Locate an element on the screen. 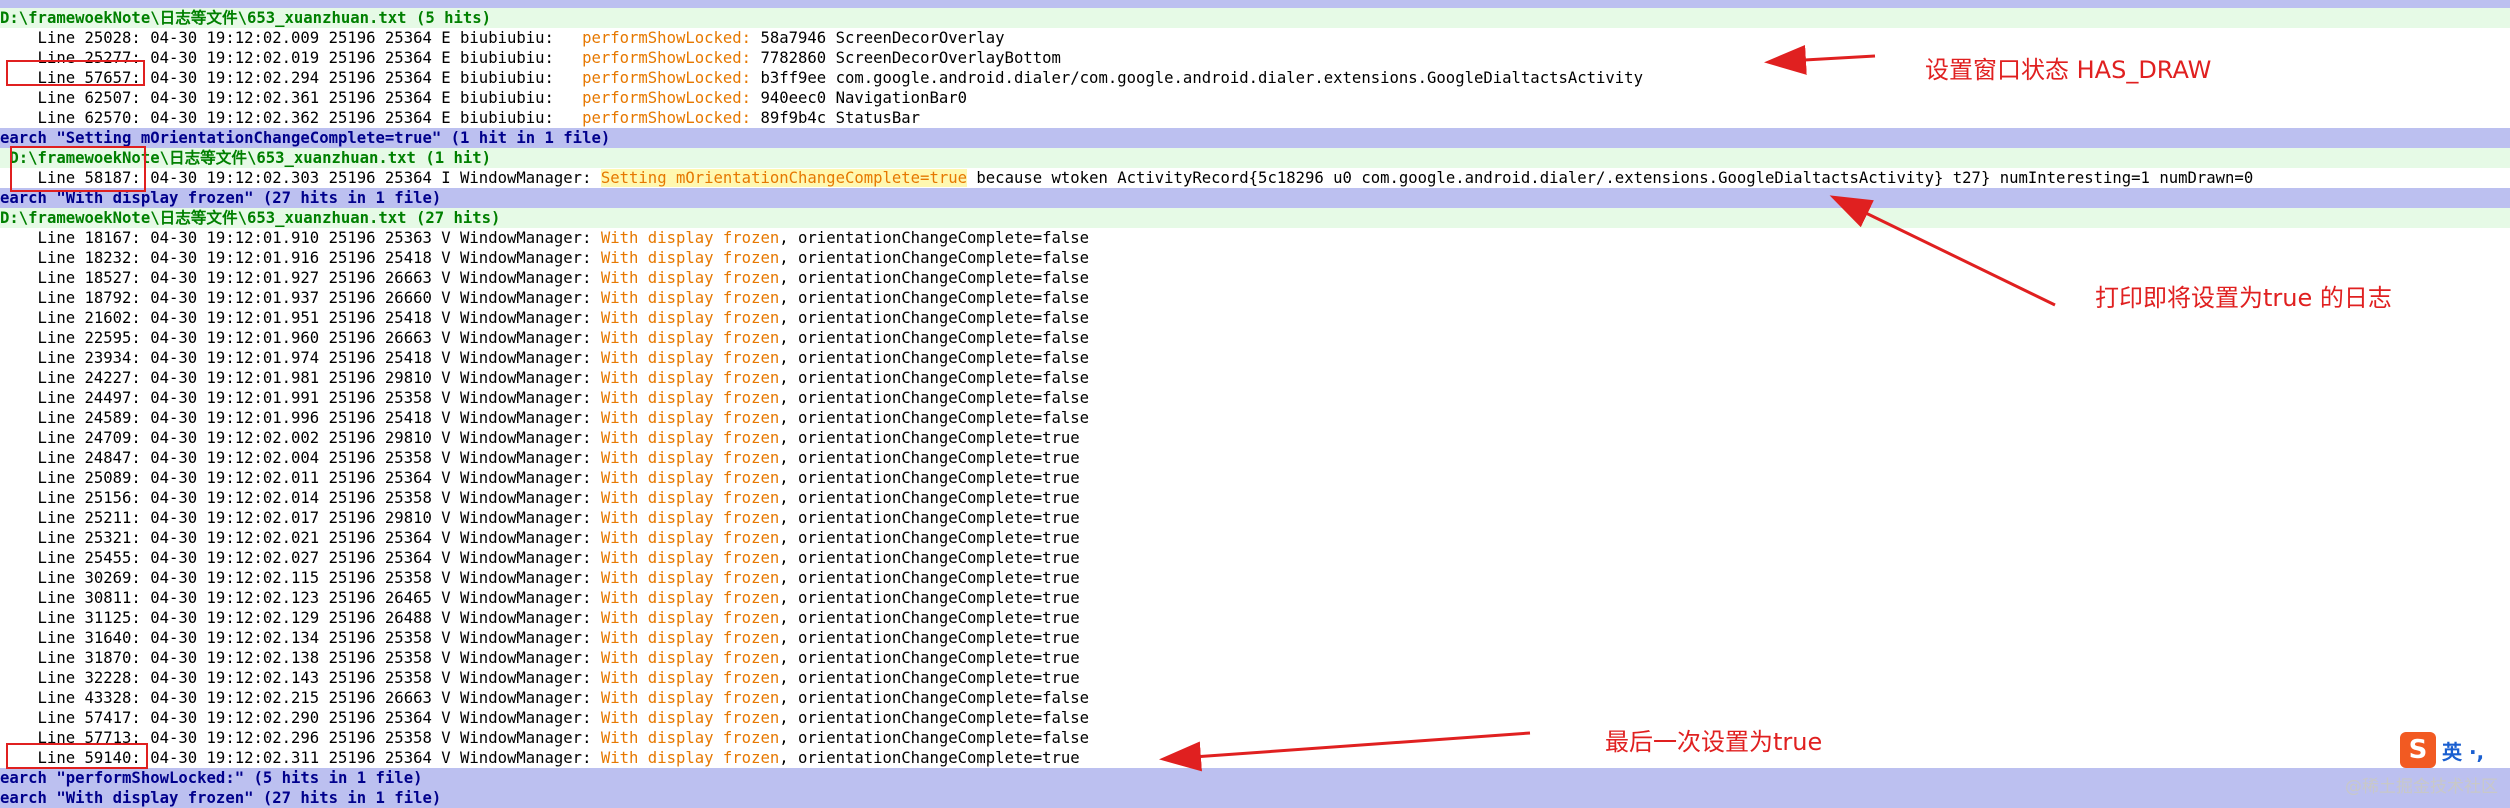 This screenshot has width=2510, height=808. ime-indicator: S 英 ·, is located at coordinates (2442, 750).